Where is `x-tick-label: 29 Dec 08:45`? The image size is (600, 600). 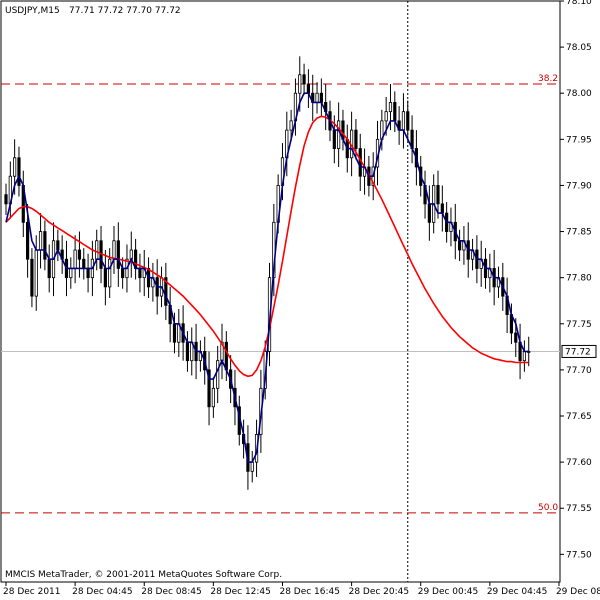 x-tick-label: 29 Dec 08:45 is located at coordinates (578, 592).